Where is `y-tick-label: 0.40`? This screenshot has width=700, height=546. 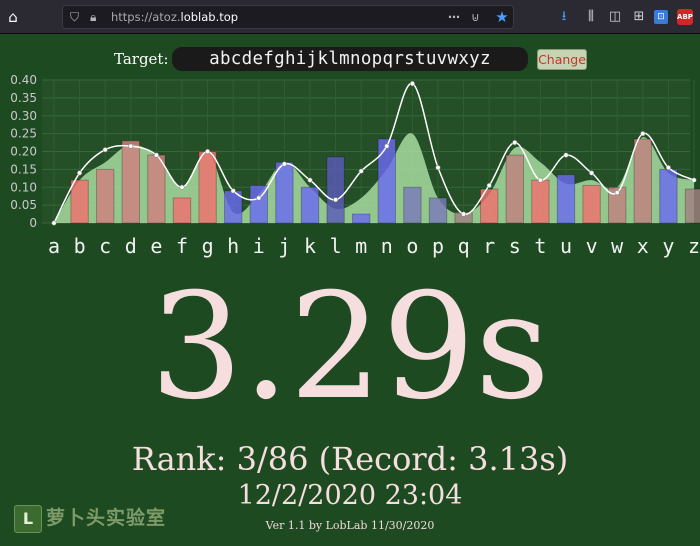
y-tick-label: 0.40 is located at coordinates (23, 80).